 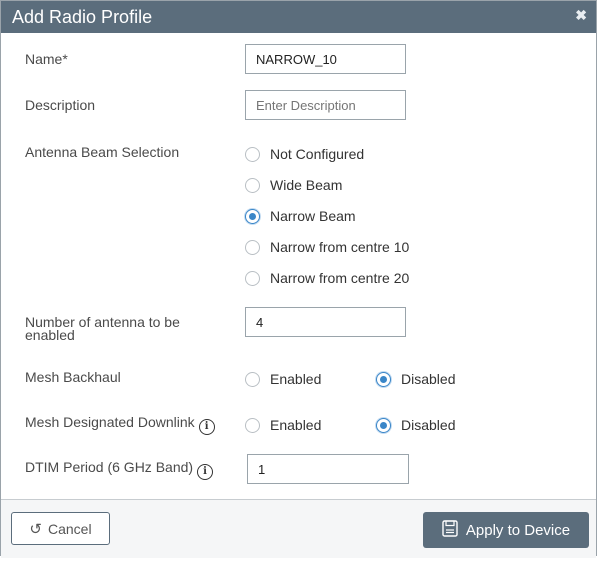 I want to click on radio-label: Narrow from centre 20, so click(x=340, y=278).